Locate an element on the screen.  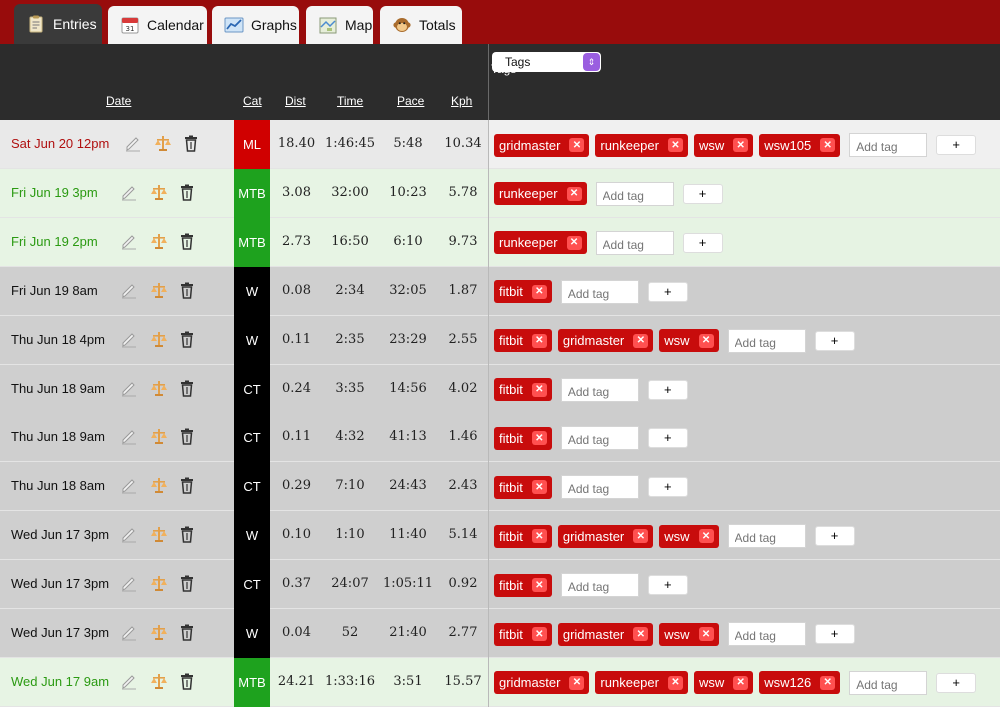
header-kph: Kph is located at coordinates (461, 101).